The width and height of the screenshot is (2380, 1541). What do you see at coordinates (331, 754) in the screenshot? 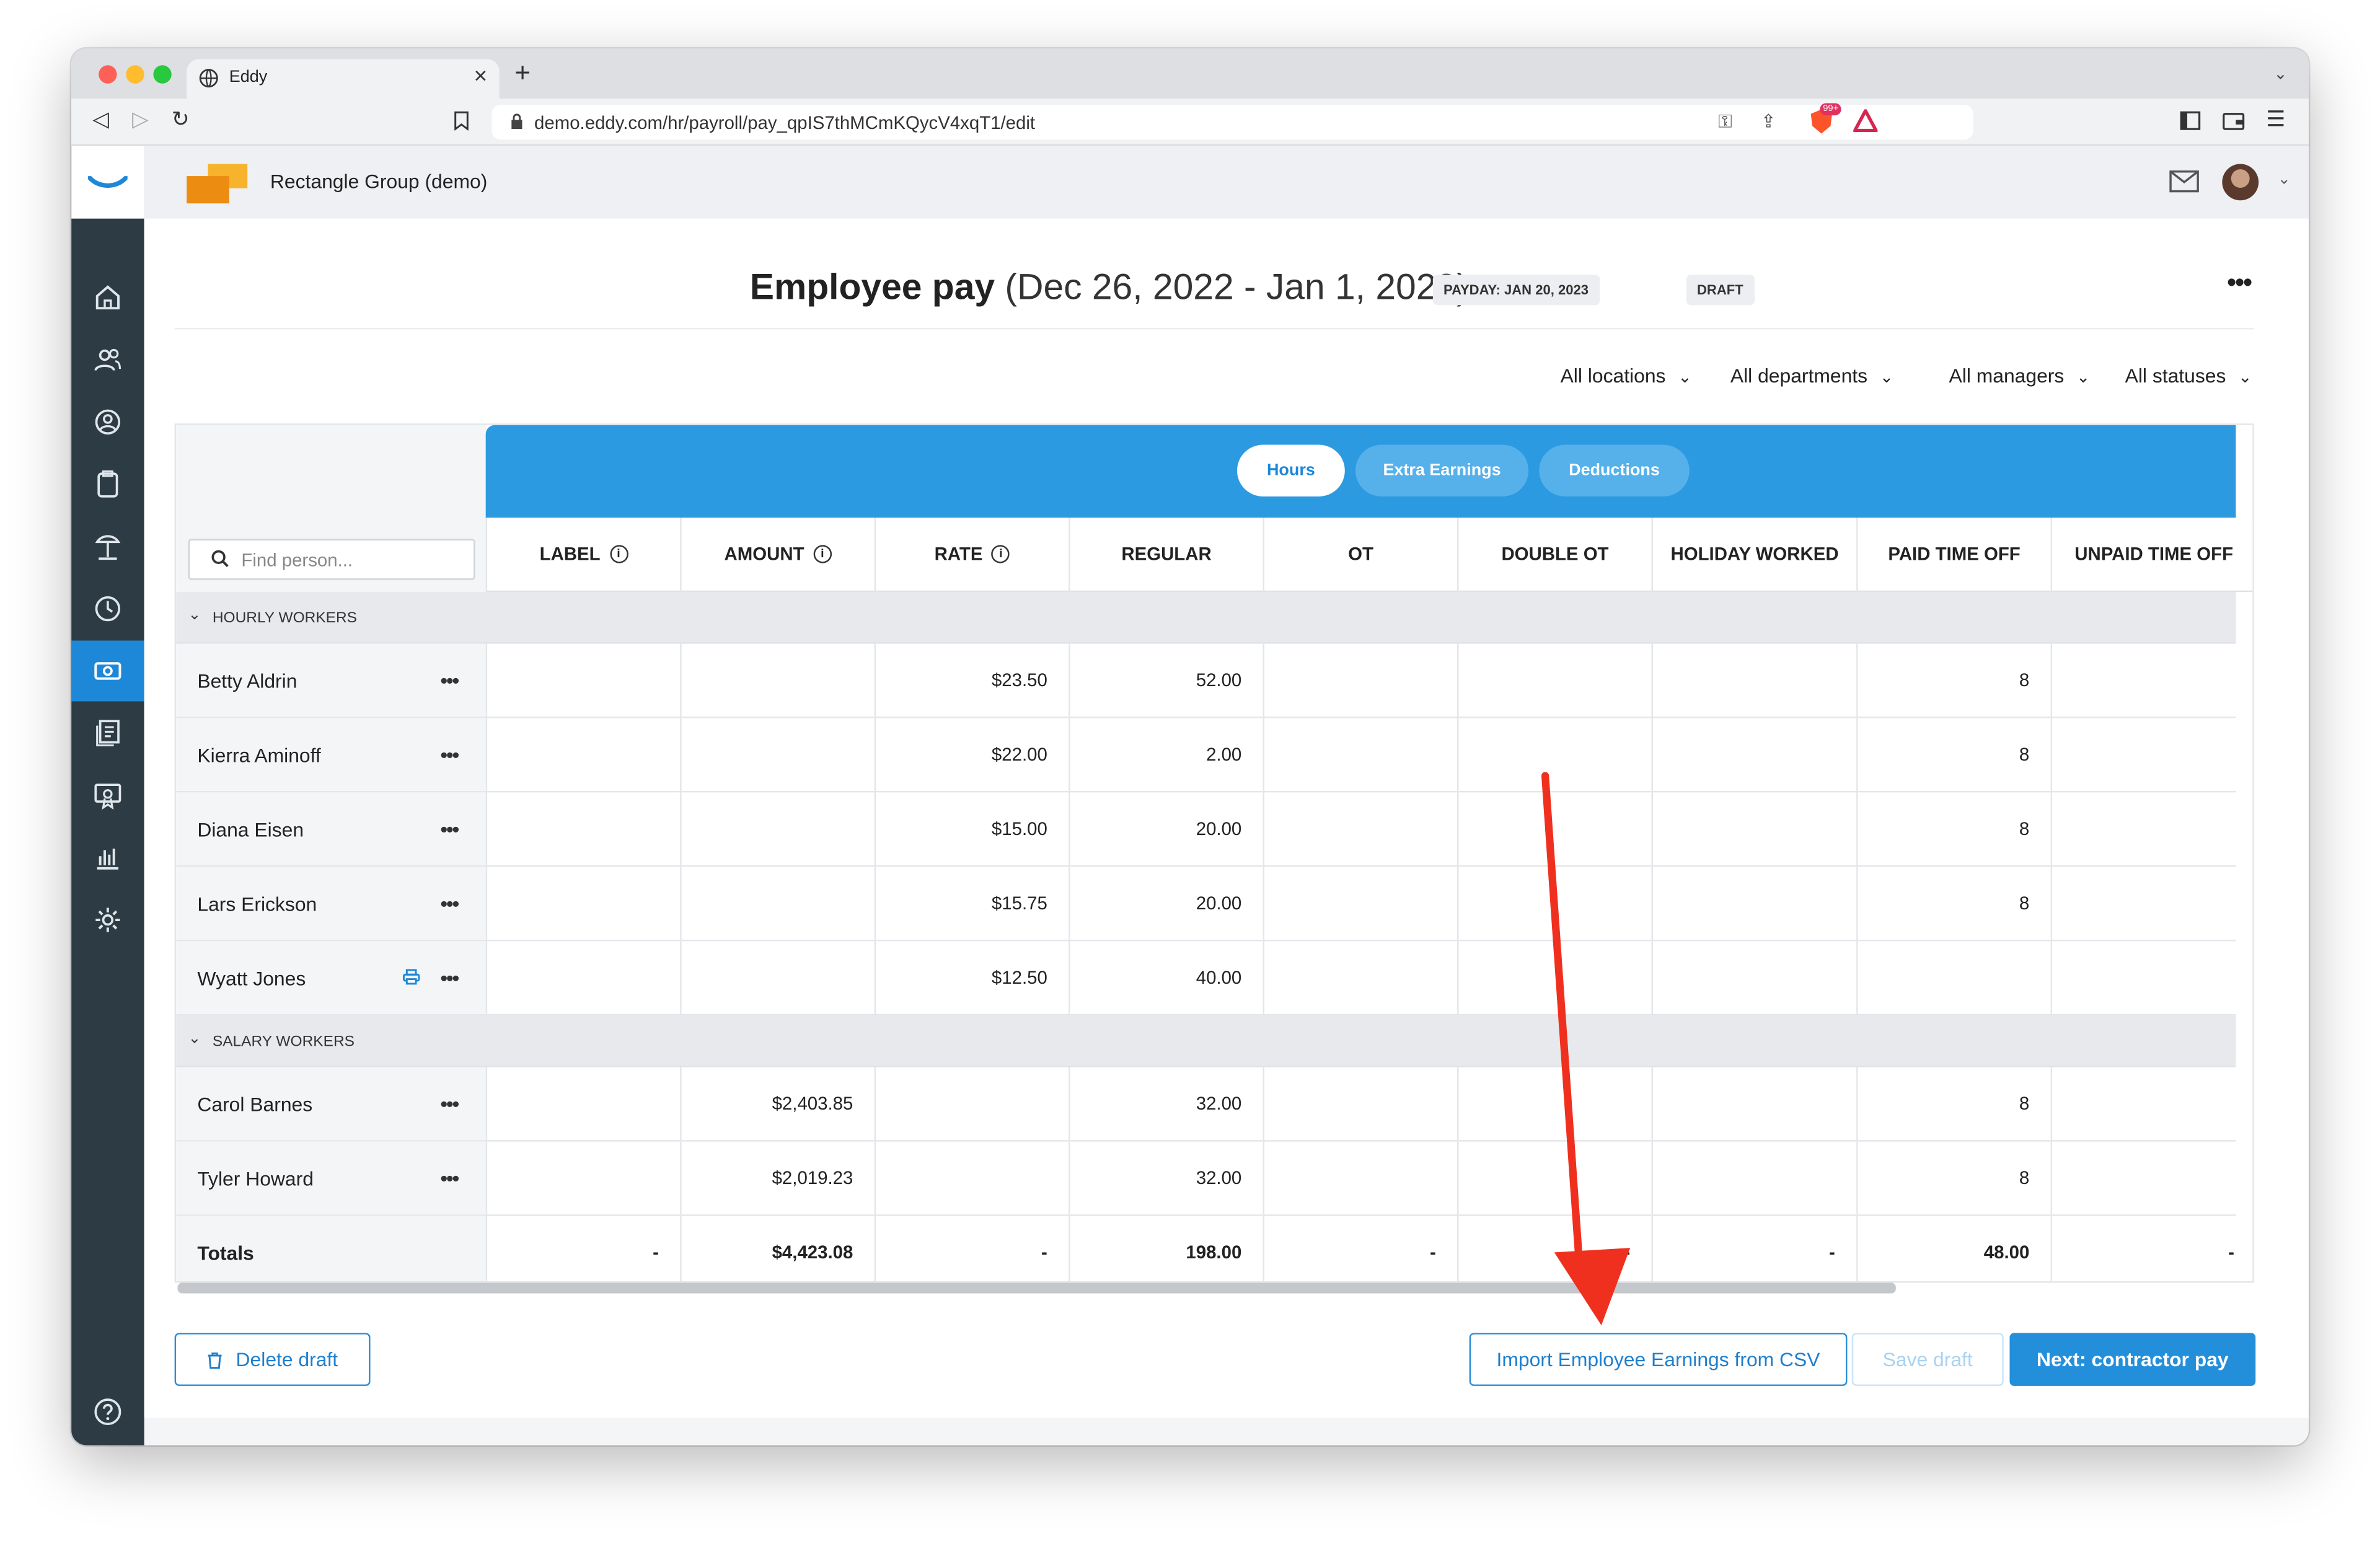
I see `employee-name: Kierra Aminoff` at bounding box center [331, 754].